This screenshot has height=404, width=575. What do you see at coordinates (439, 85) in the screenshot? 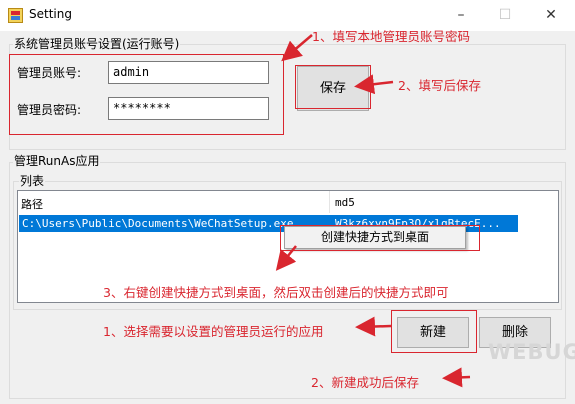
I see `annotation-save: 2、填写后保存` at bounding box center [439, 85].